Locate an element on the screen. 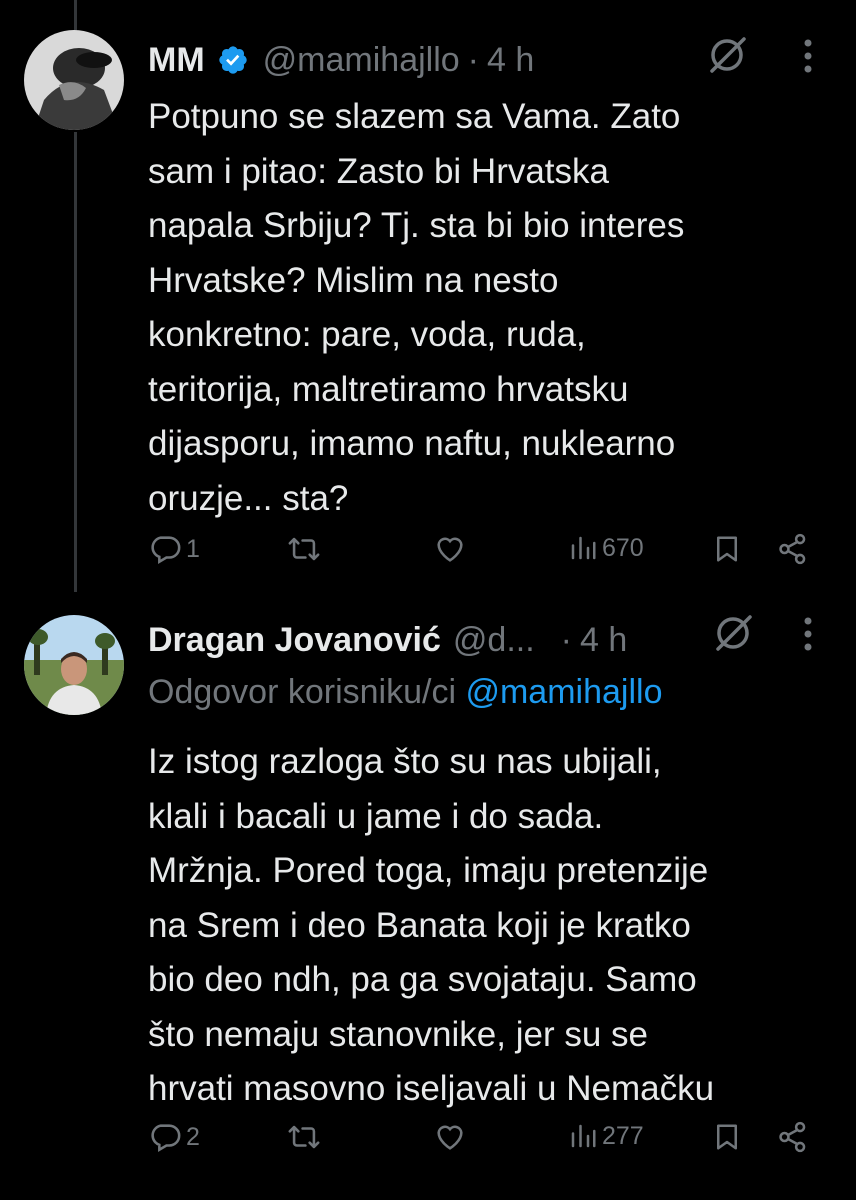 The height and width of the screenshot is (1200, 856). views-button: 670 is located at coordinates (606, 548).